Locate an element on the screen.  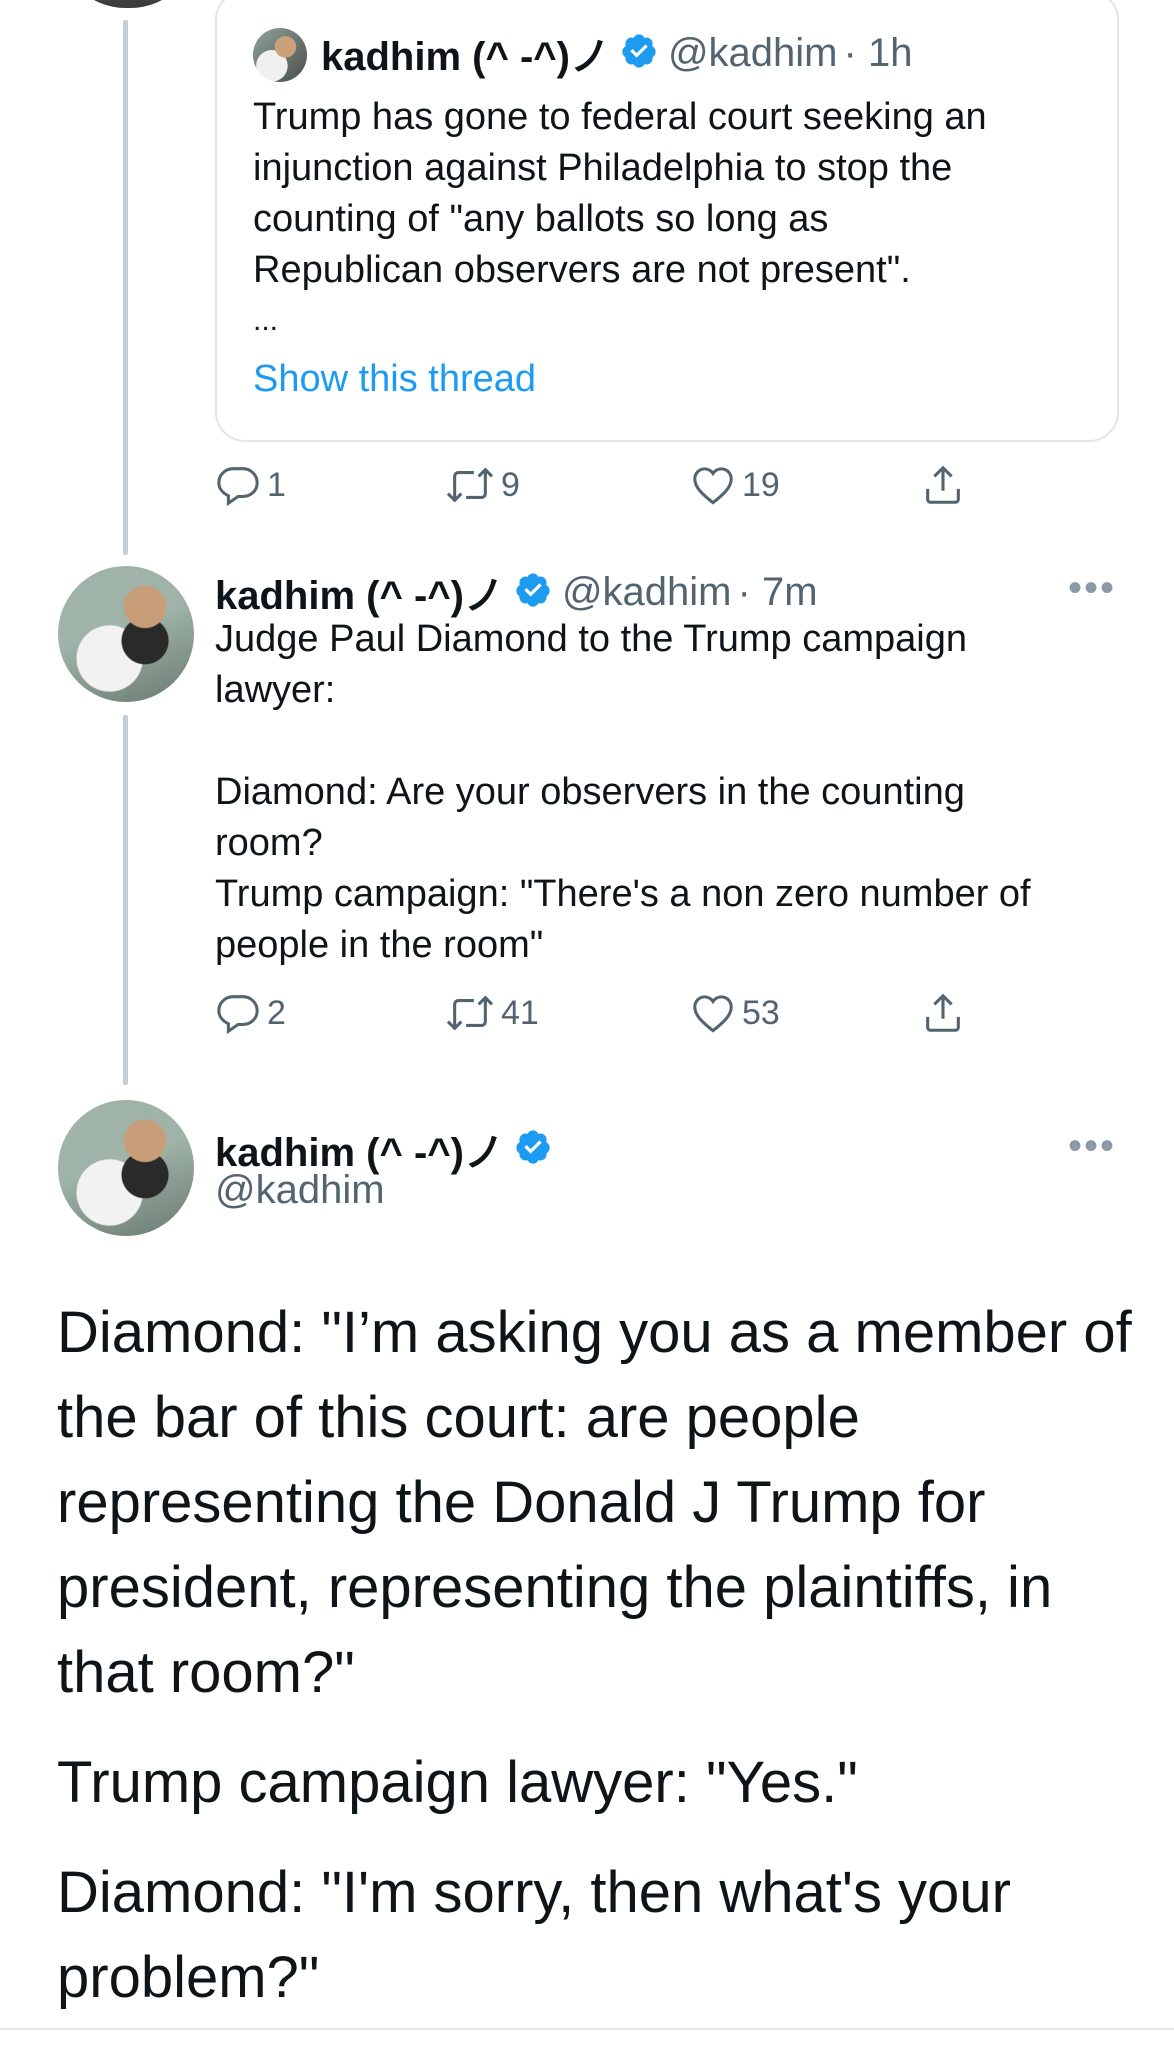
like-button: 19 is located at coordinates (735, 485).